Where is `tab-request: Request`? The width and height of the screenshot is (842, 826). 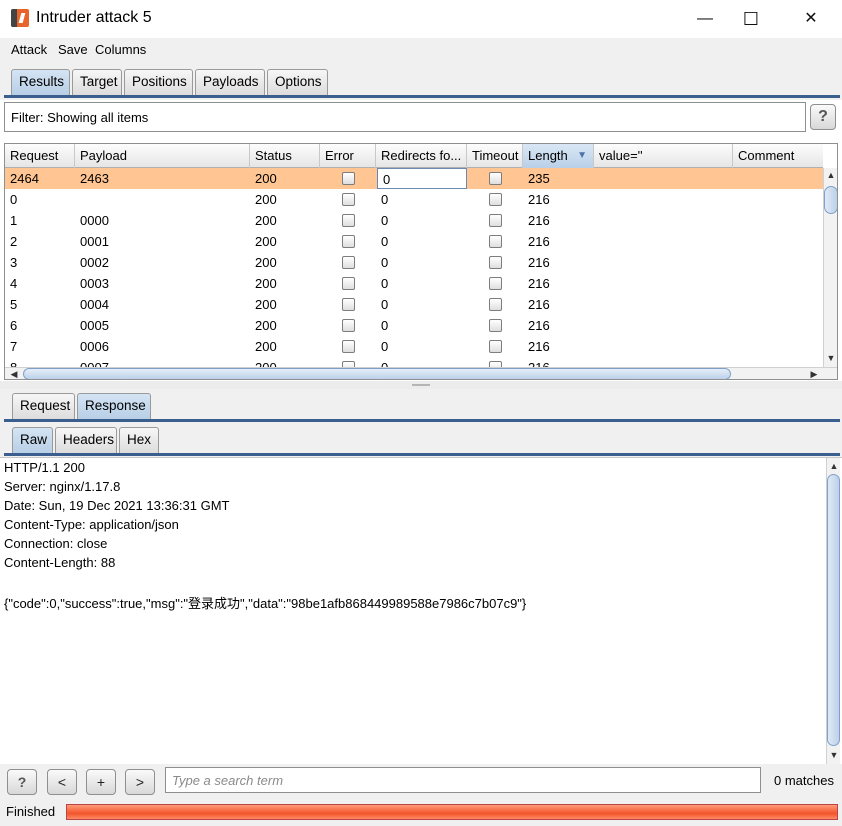 tab-request: Request is located at coordinates (43, 406).